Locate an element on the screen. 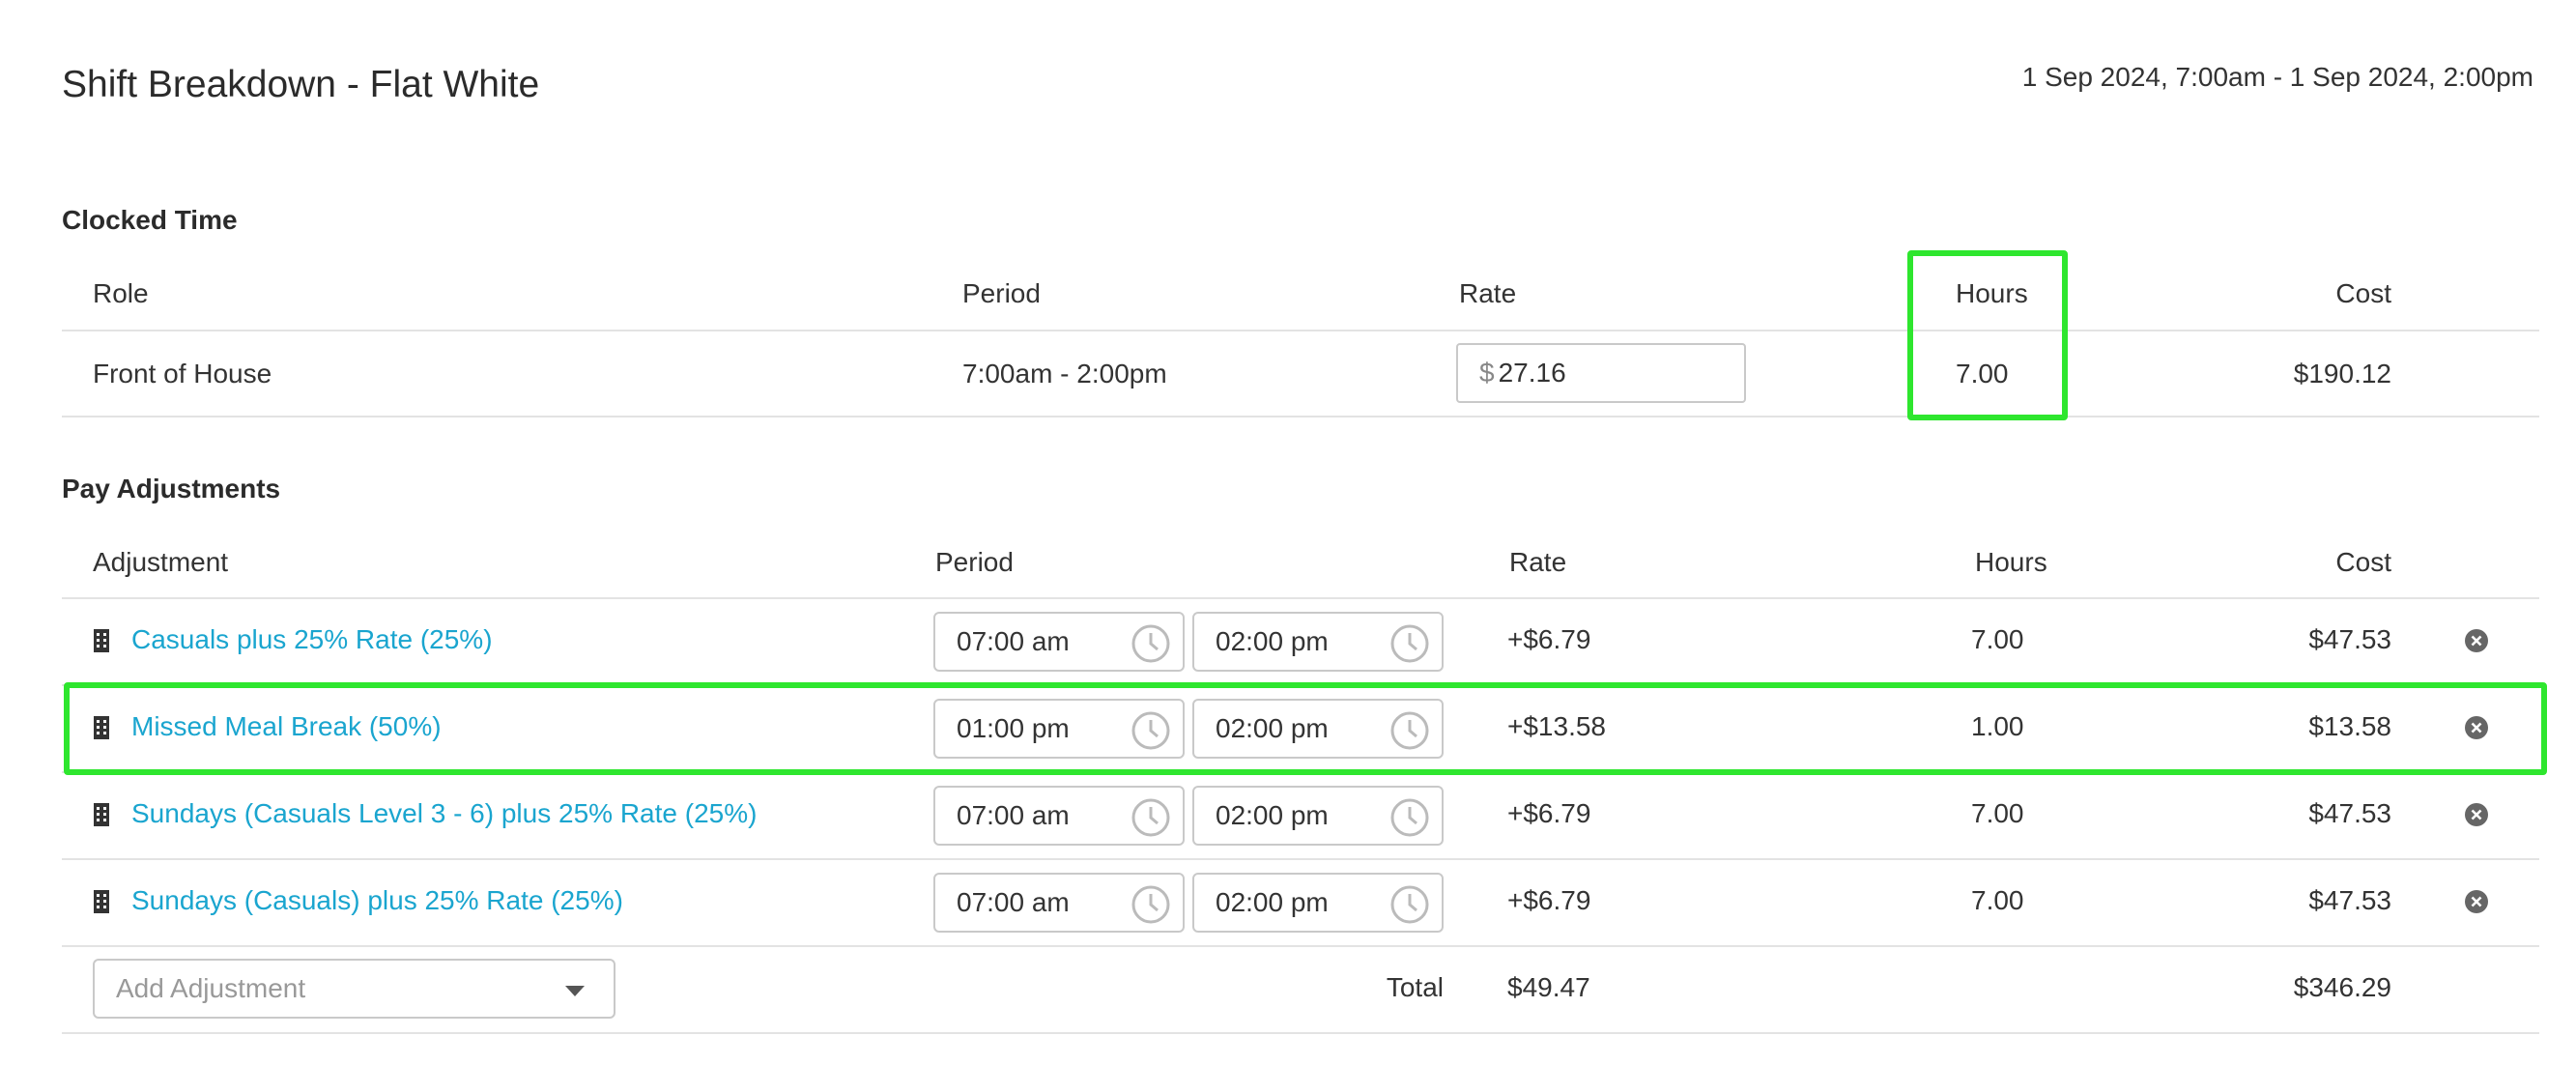 Image resolution: width=2576 pixels, height=1065 pixels. col-header-adjustment: Adjustment is located at coordinates (161, 562).